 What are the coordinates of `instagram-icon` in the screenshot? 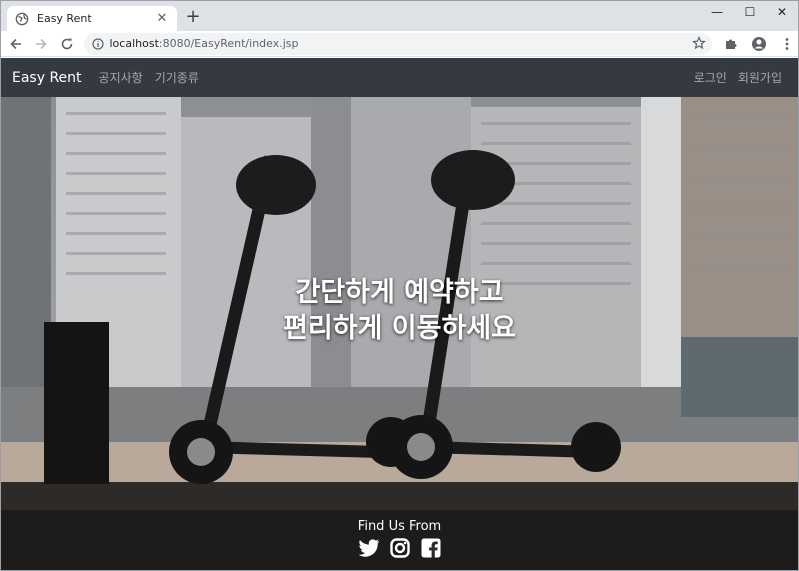 It's located at (400, 548).